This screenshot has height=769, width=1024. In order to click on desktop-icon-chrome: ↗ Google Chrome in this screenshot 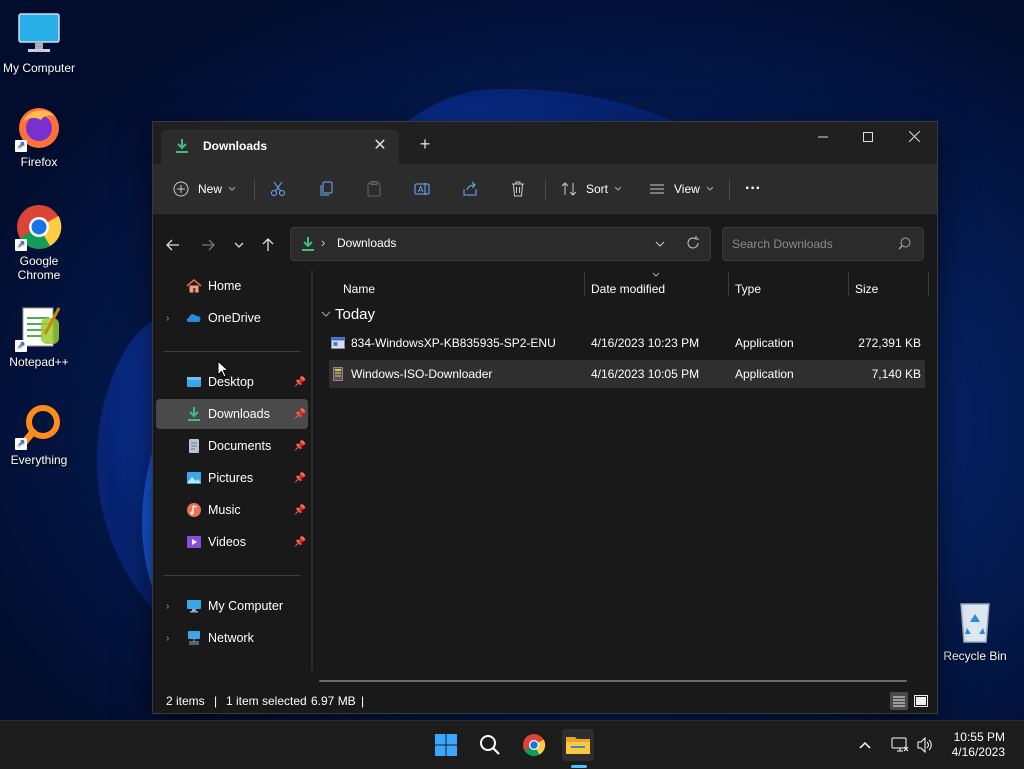, I will do `click(39, 242)`.